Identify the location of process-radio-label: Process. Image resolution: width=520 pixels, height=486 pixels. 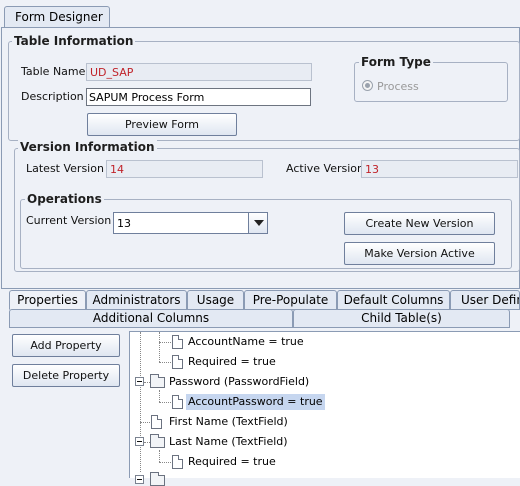
(398, 86).